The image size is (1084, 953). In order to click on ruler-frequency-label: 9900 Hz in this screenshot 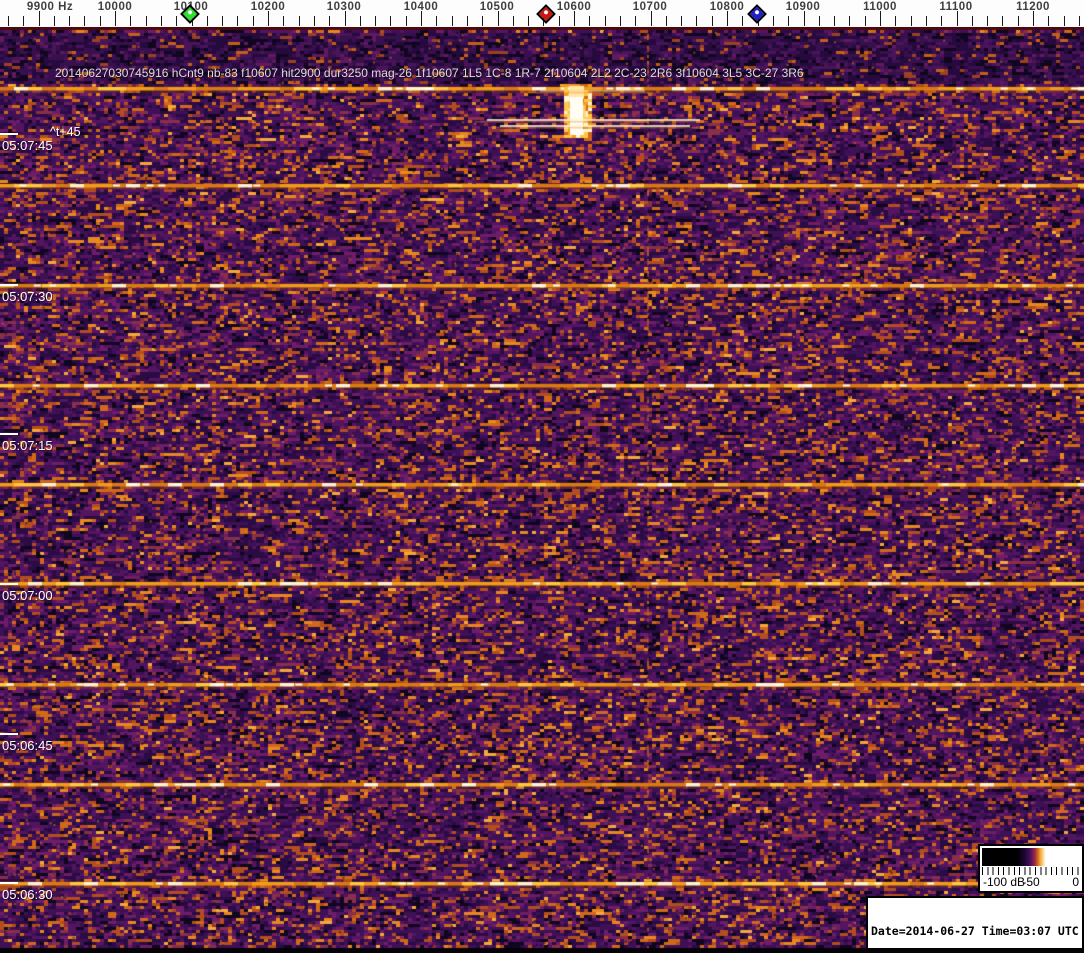, I will do `click(50, 7)`.